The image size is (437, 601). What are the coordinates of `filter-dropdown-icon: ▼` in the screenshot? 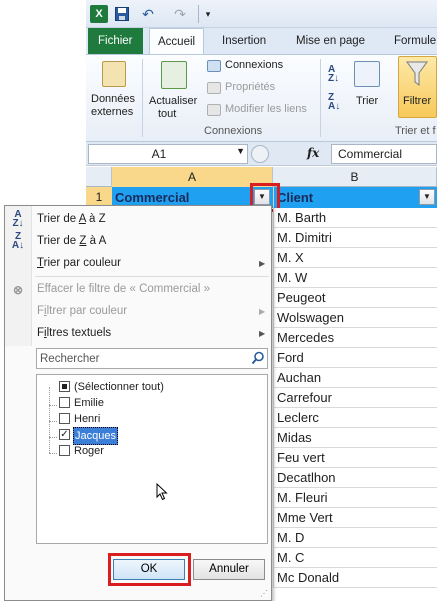 It's located at (427, 197).